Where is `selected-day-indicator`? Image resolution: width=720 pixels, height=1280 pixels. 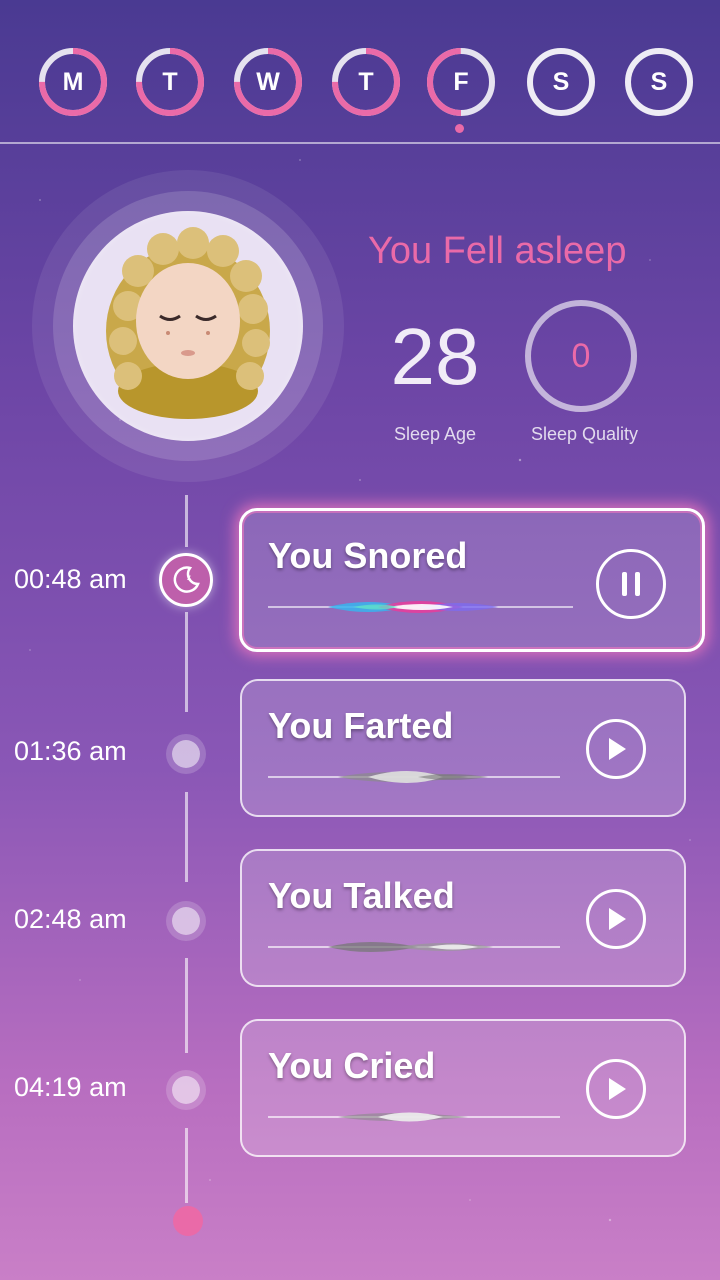
selected-day-indicator is located at coordinates (459, 128).